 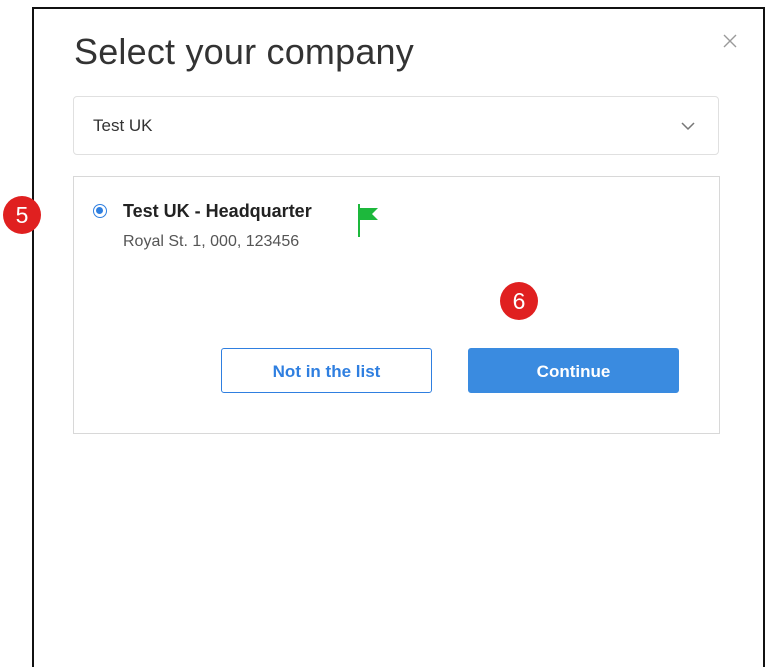 I want to click on not-in-list-button: Not in the list, so click(x=326, y=370).